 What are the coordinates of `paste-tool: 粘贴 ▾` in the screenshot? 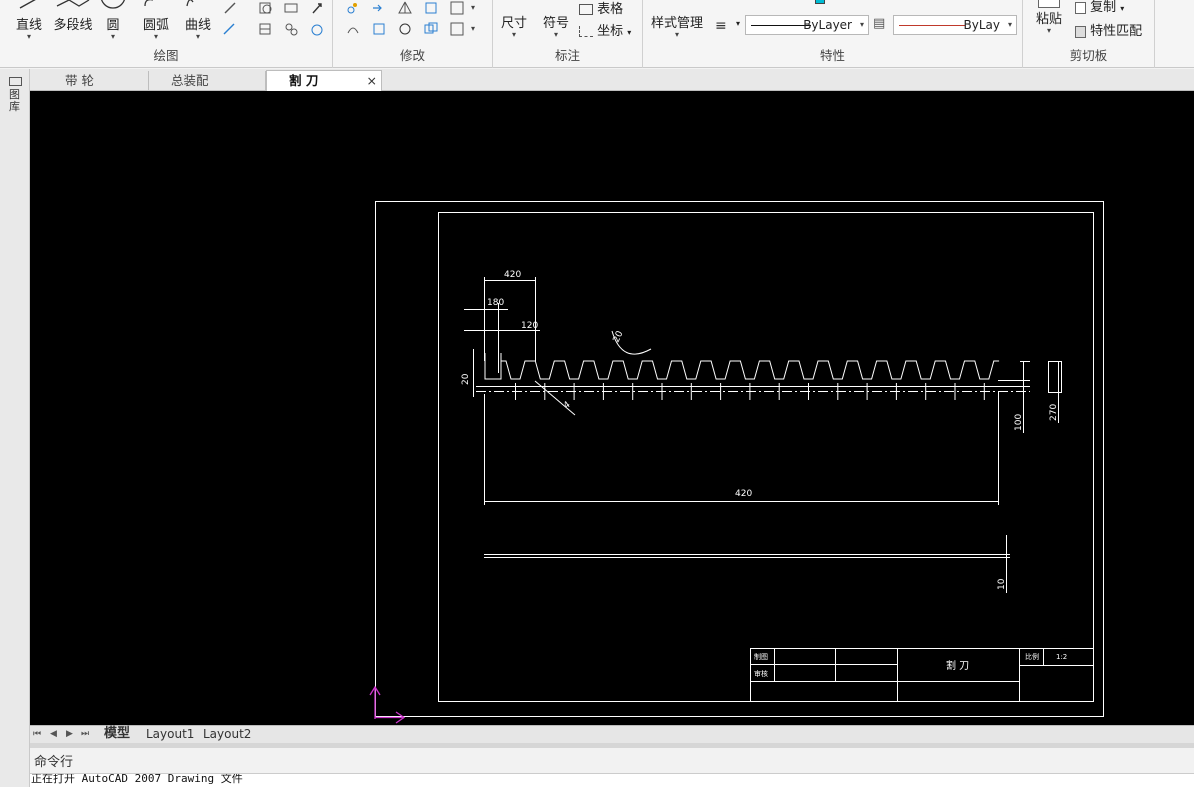 It's located at (1049, 17).